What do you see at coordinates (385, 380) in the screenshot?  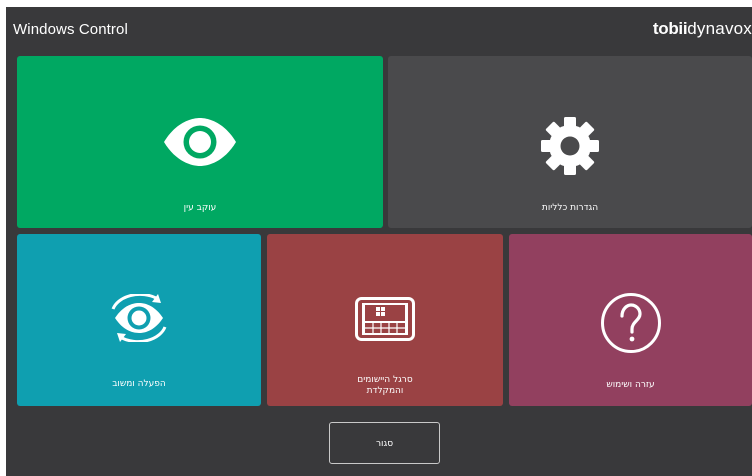 I see `appbar-keyboard-label-line1: סרגל היישומים` at bounding box center [385, 380].